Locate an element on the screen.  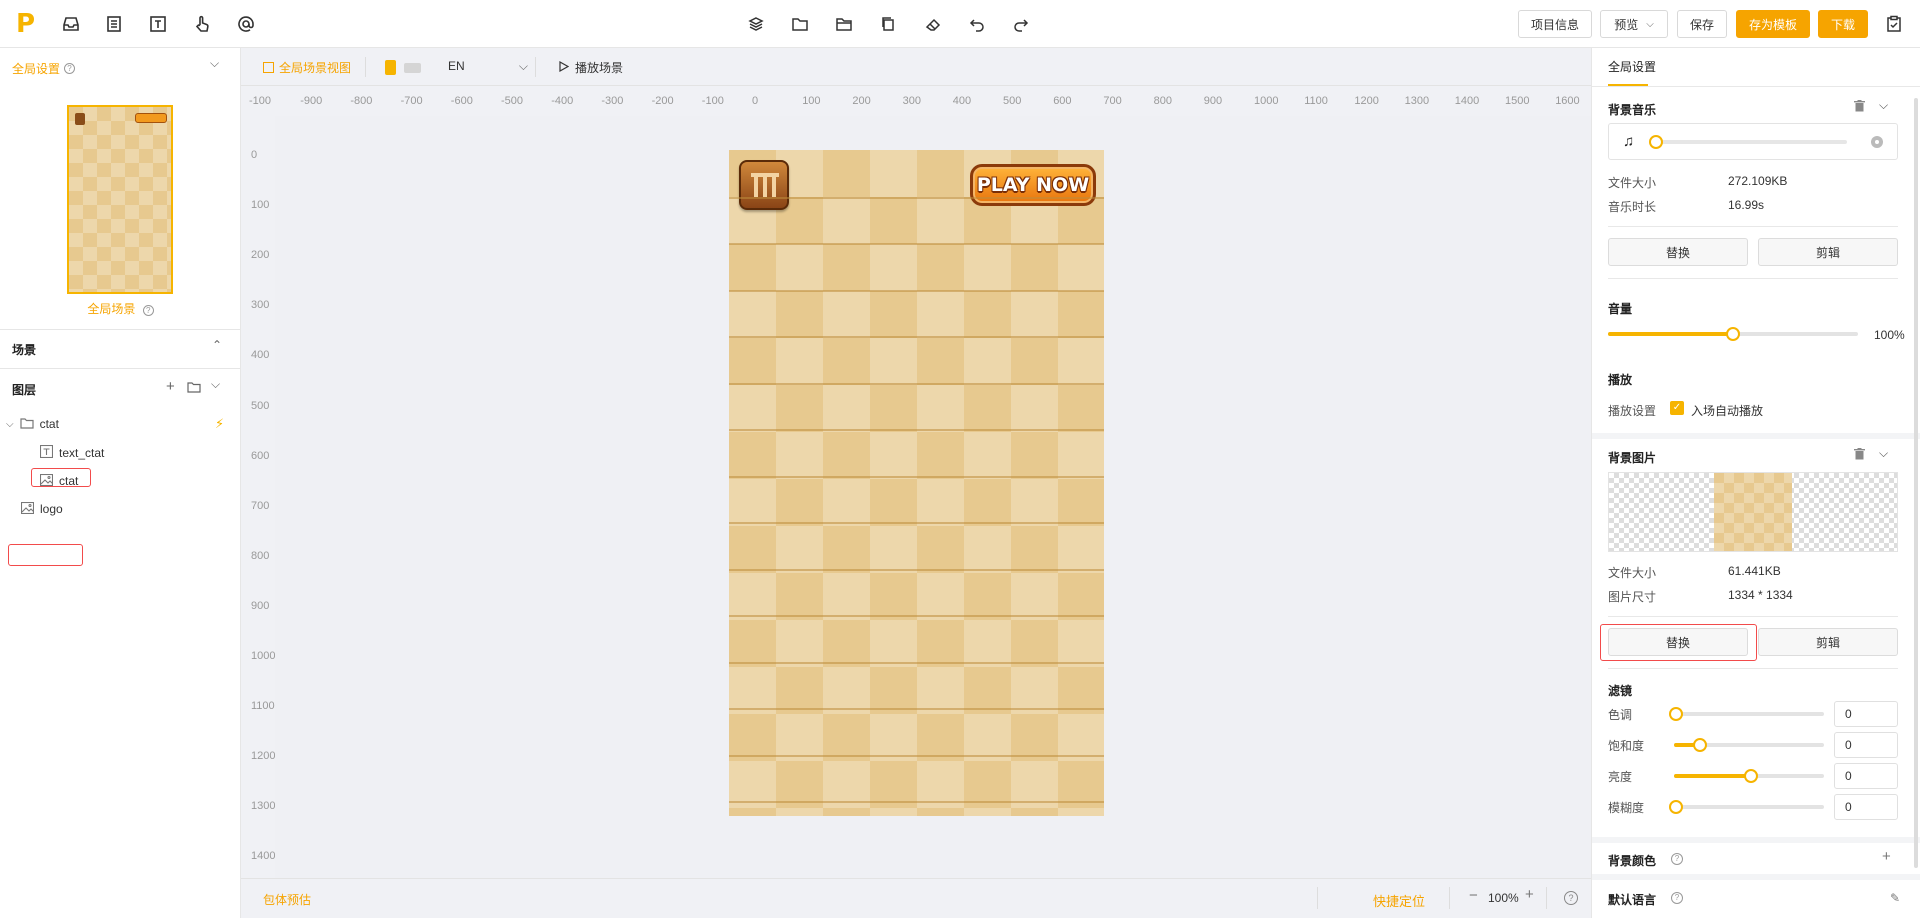
global-scene-thumbnail is located at coordinates (120, 199).